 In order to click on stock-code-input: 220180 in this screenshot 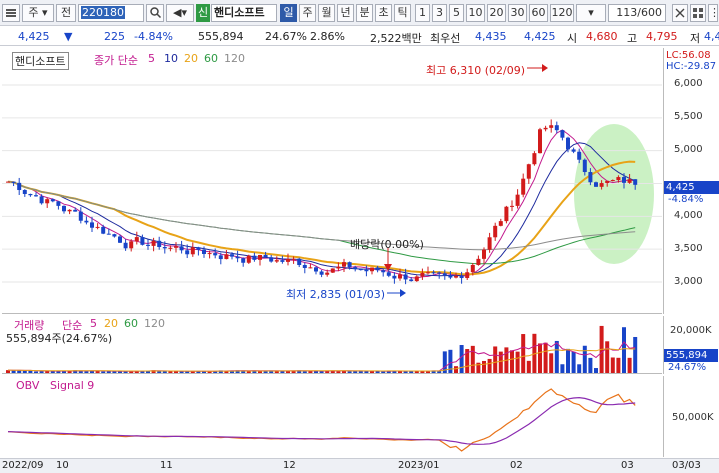, I will do `click(111, 13)`.